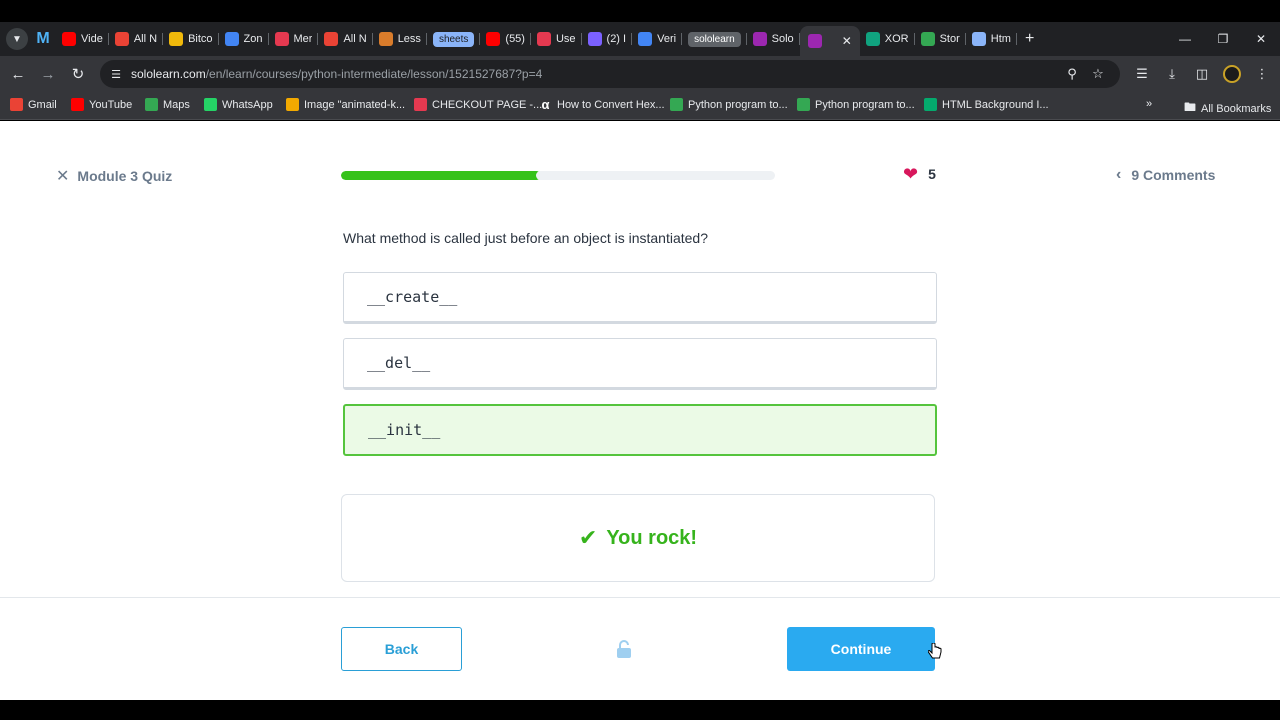 This screenshot has height=720, width=1280. I want to click on back-button: Back, so click(401, 649).